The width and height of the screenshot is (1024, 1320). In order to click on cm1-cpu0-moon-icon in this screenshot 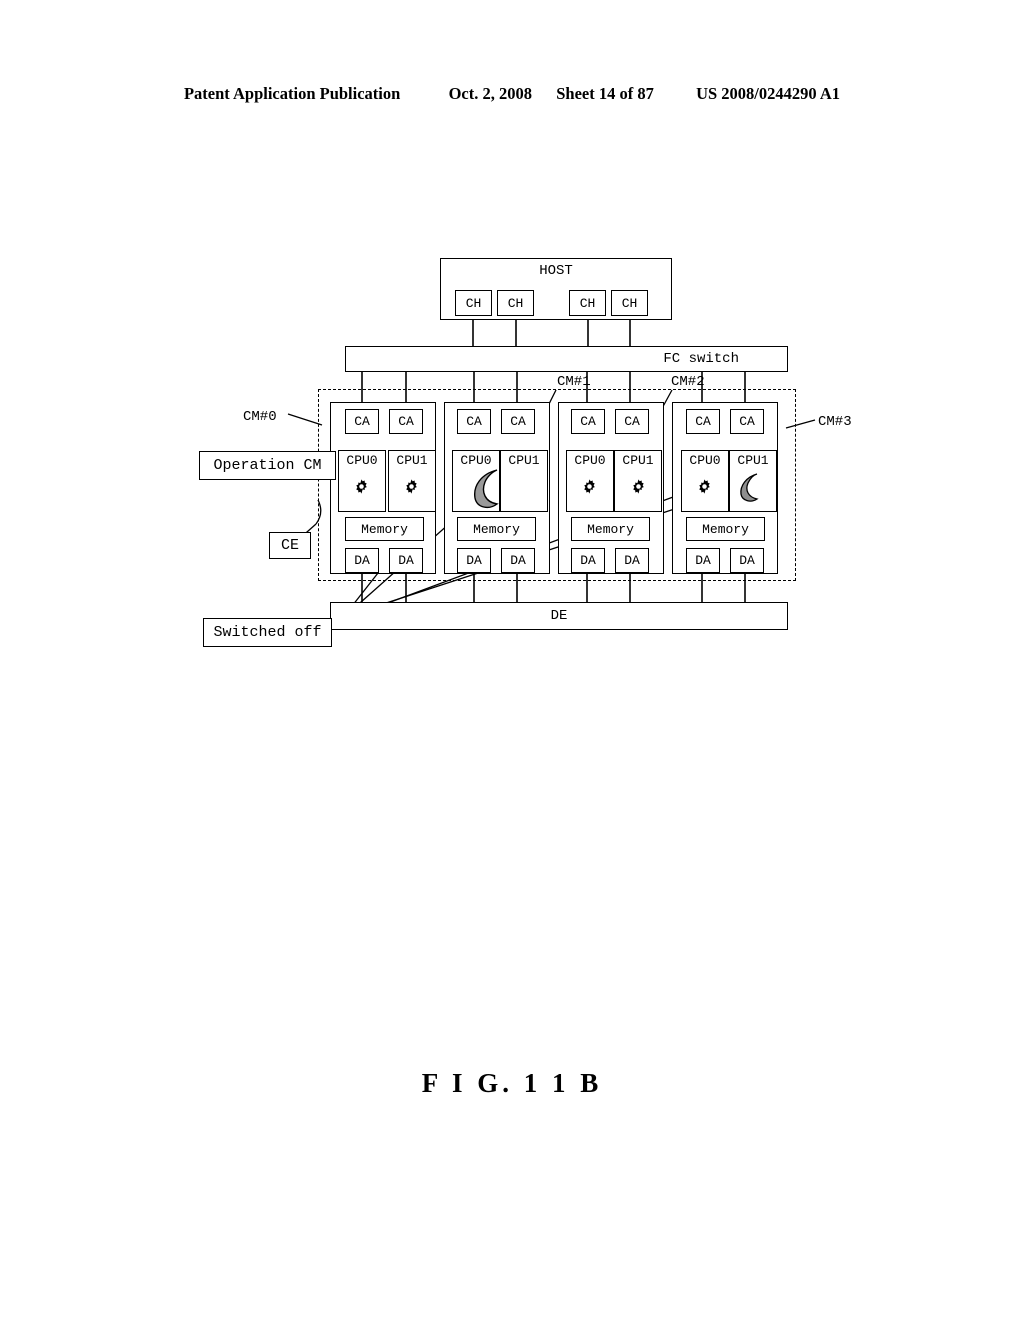, I will do `click(488, 491)`.